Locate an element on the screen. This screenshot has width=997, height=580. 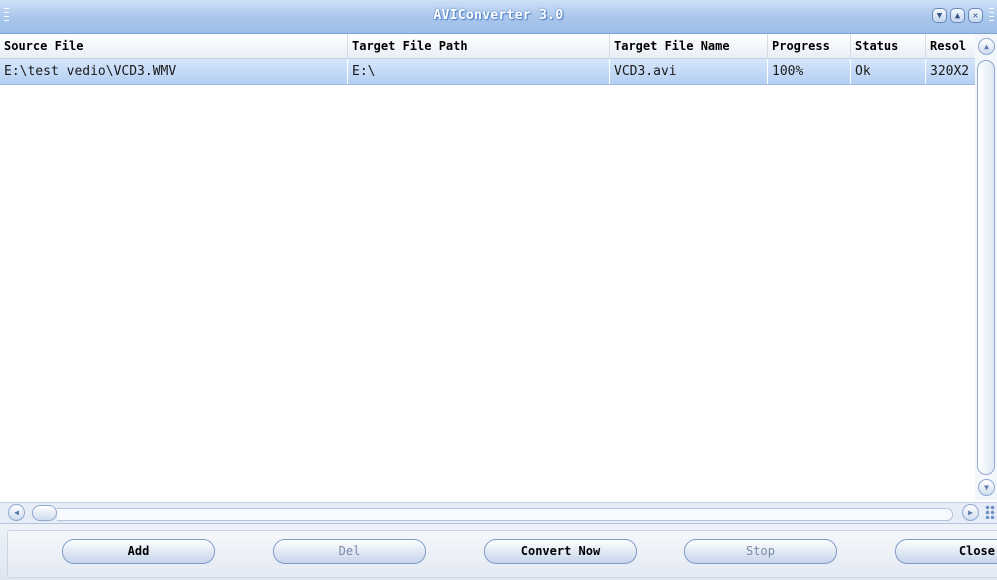
column-target-file-path: Target File Path is located at coordinates (479, 46).